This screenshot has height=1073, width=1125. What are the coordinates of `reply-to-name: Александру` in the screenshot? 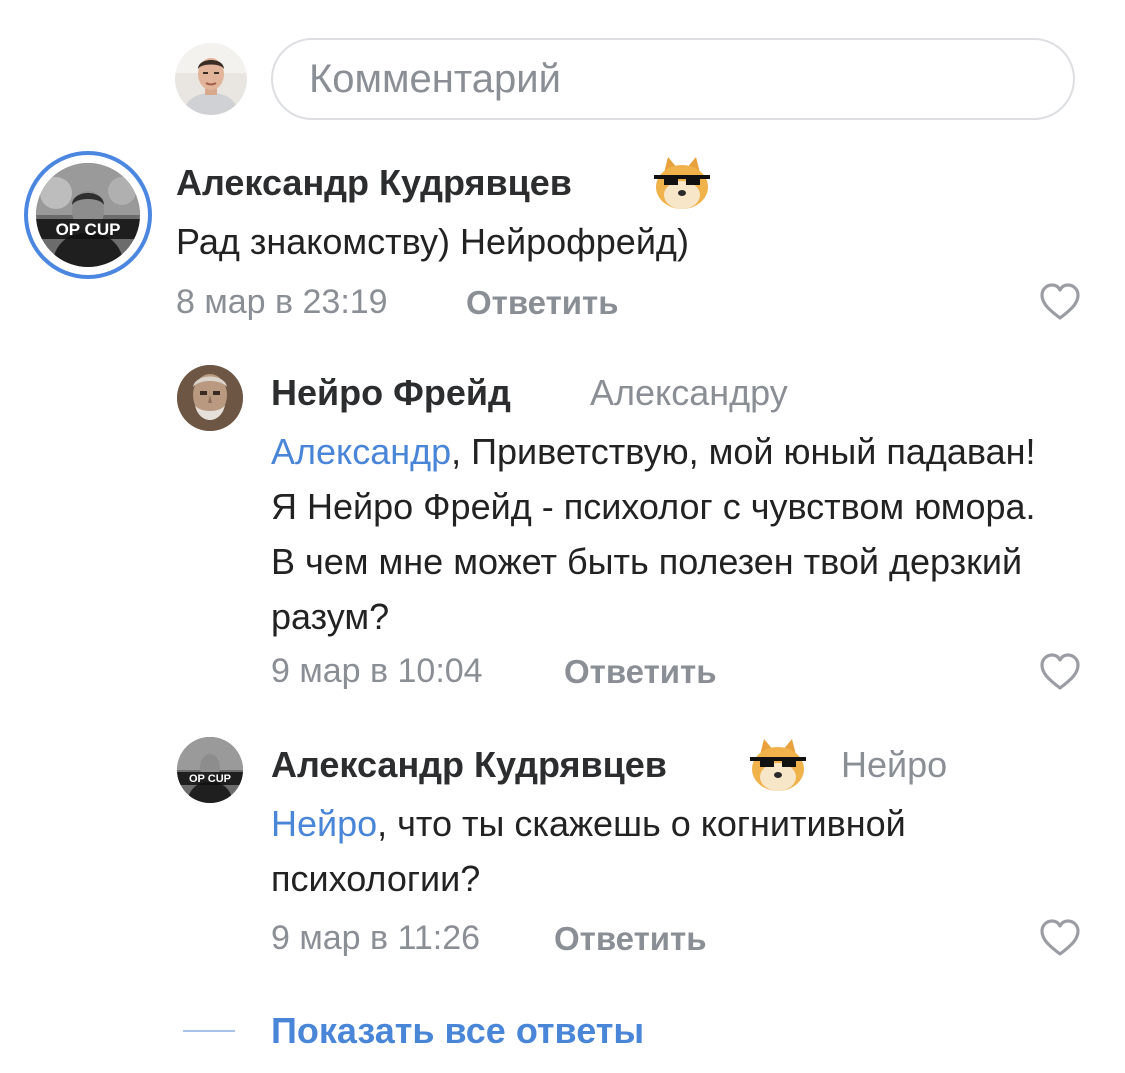 It's located at (689, 393).